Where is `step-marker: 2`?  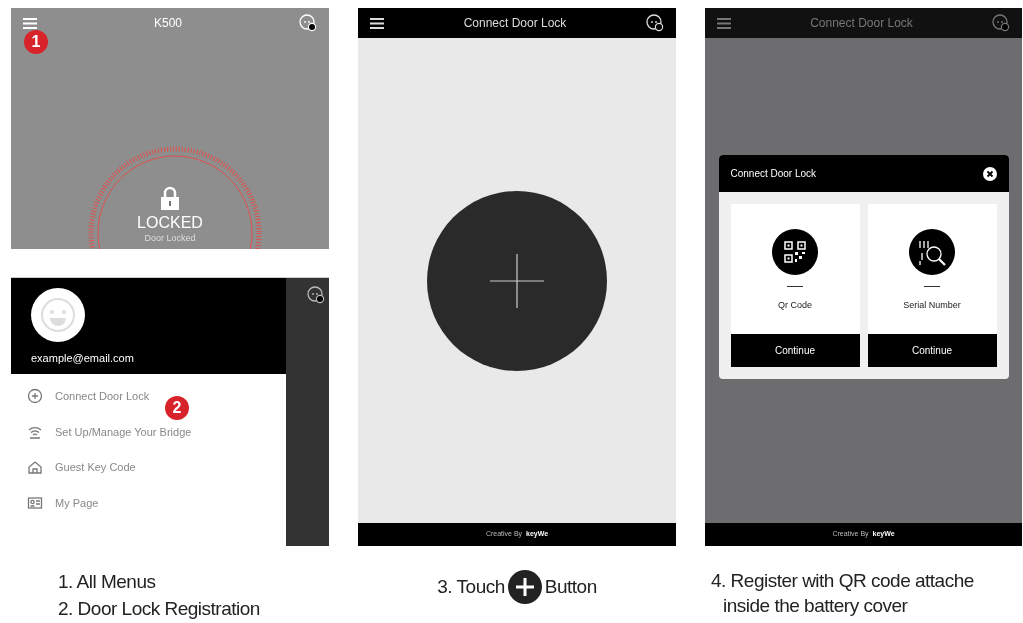
step-marker: 2 is located at coordinates (177, 408).